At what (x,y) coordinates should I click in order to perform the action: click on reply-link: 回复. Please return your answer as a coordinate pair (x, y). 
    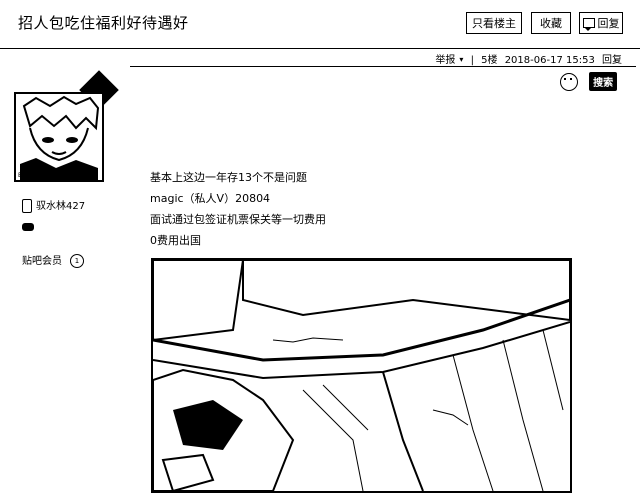
    Looking at the image, I should click on (612, 60).